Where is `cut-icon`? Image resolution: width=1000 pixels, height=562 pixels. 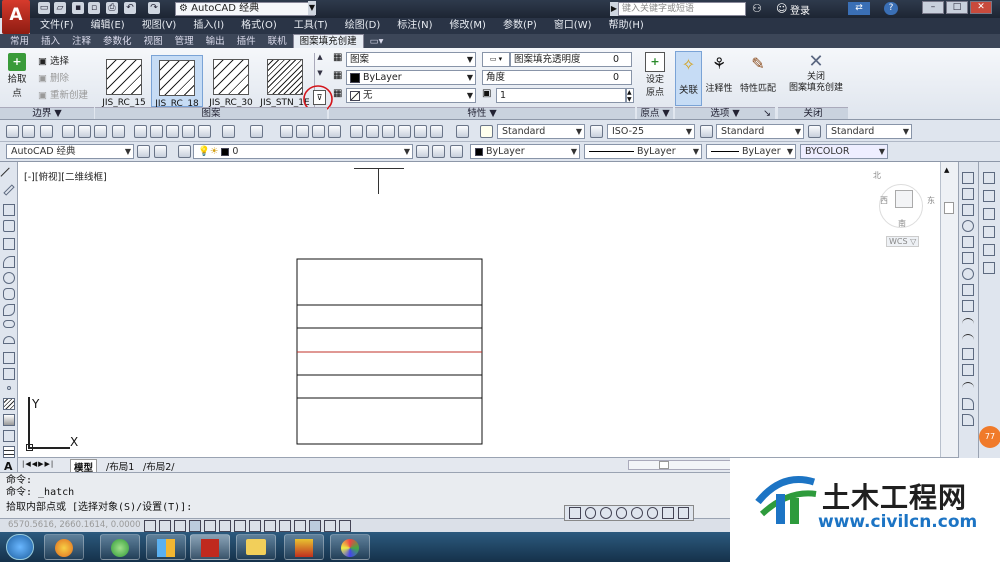 cut-icon is located at coordinates (140, 131).